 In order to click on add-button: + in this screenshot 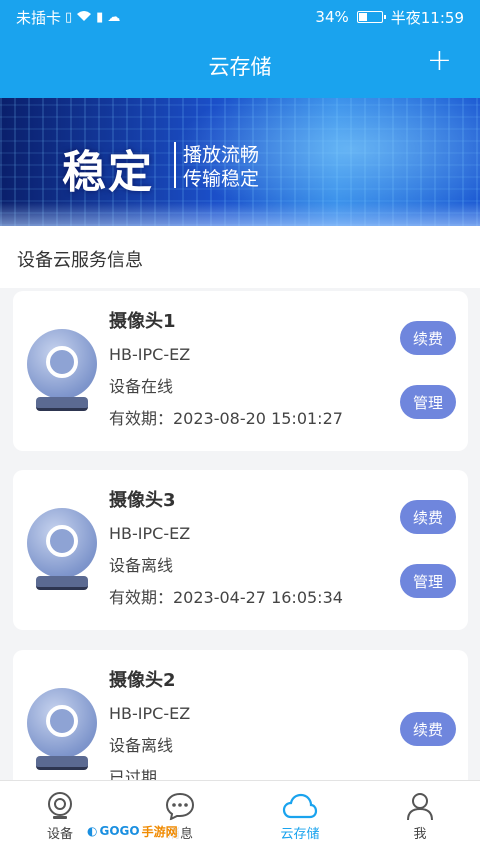, I will do `click(439, 61)`.